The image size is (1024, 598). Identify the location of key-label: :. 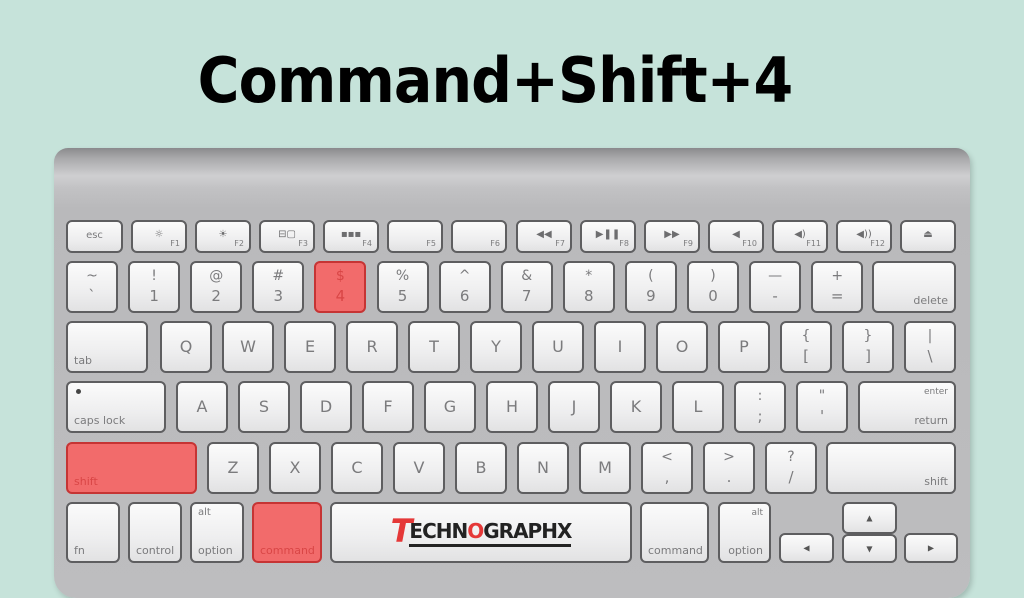
(760, 396).